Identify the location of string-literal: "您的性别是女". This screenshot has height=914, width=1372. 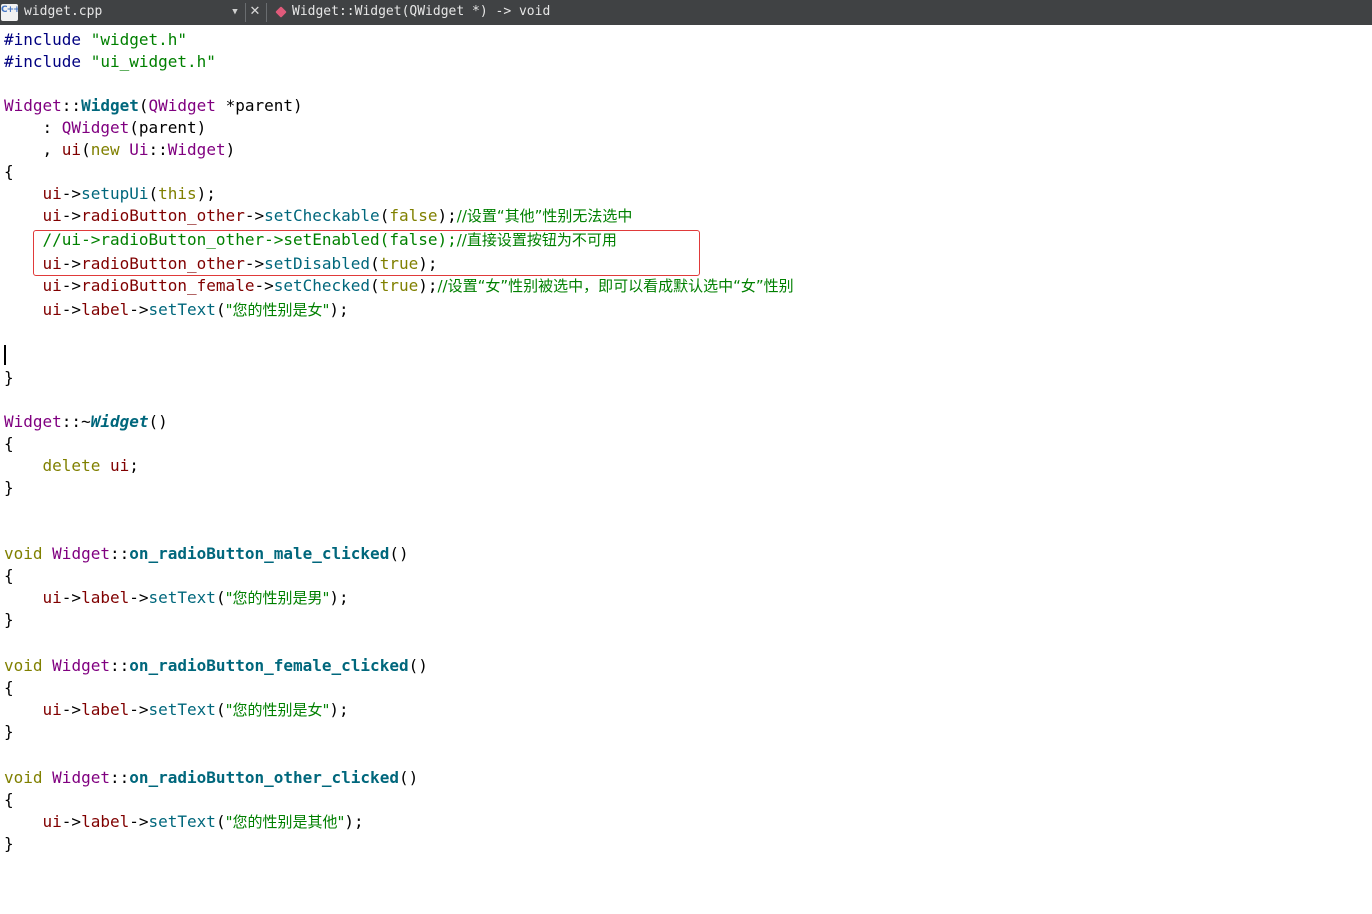
(277, 310).